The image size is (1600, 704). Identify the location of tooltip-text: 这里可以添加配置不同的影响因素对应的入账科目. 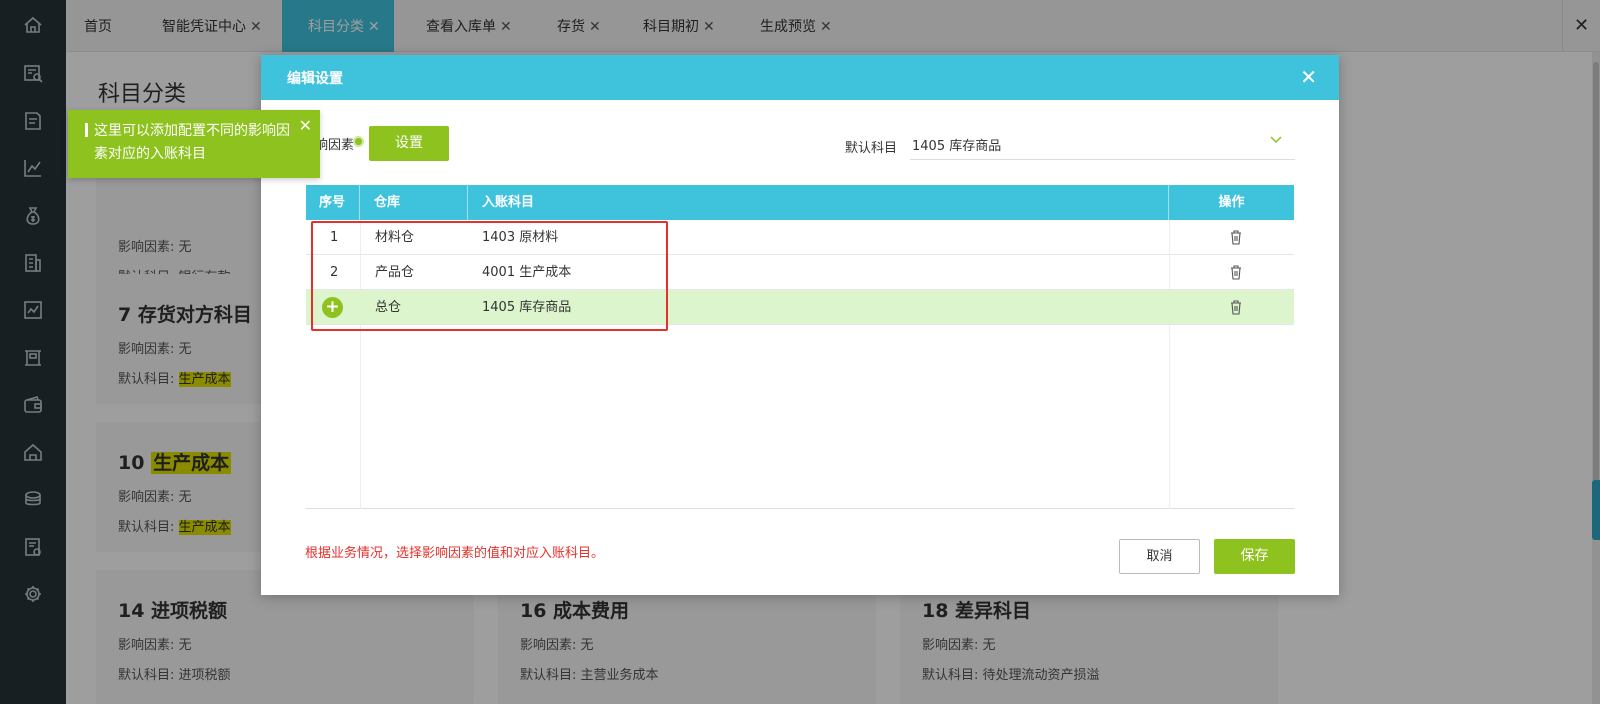
(192, 142).